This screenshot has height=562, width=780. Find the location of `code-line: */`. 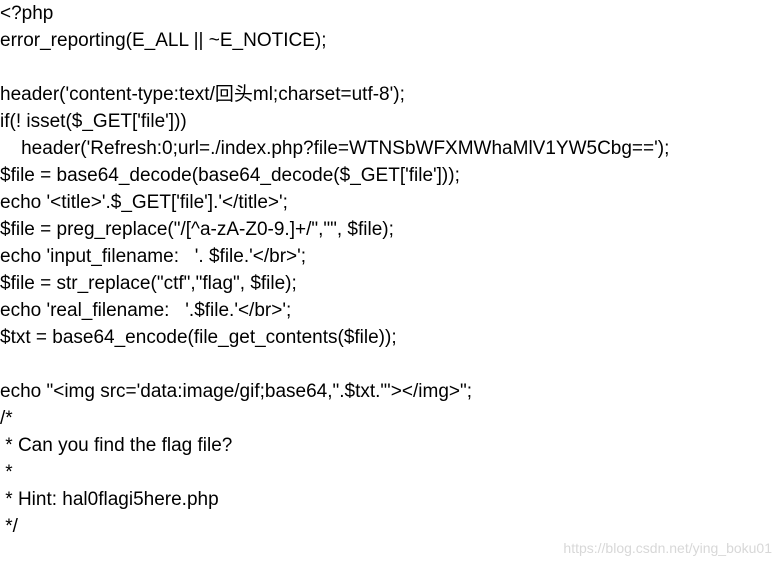

code-line: */ is located at coordinates (9, 526).